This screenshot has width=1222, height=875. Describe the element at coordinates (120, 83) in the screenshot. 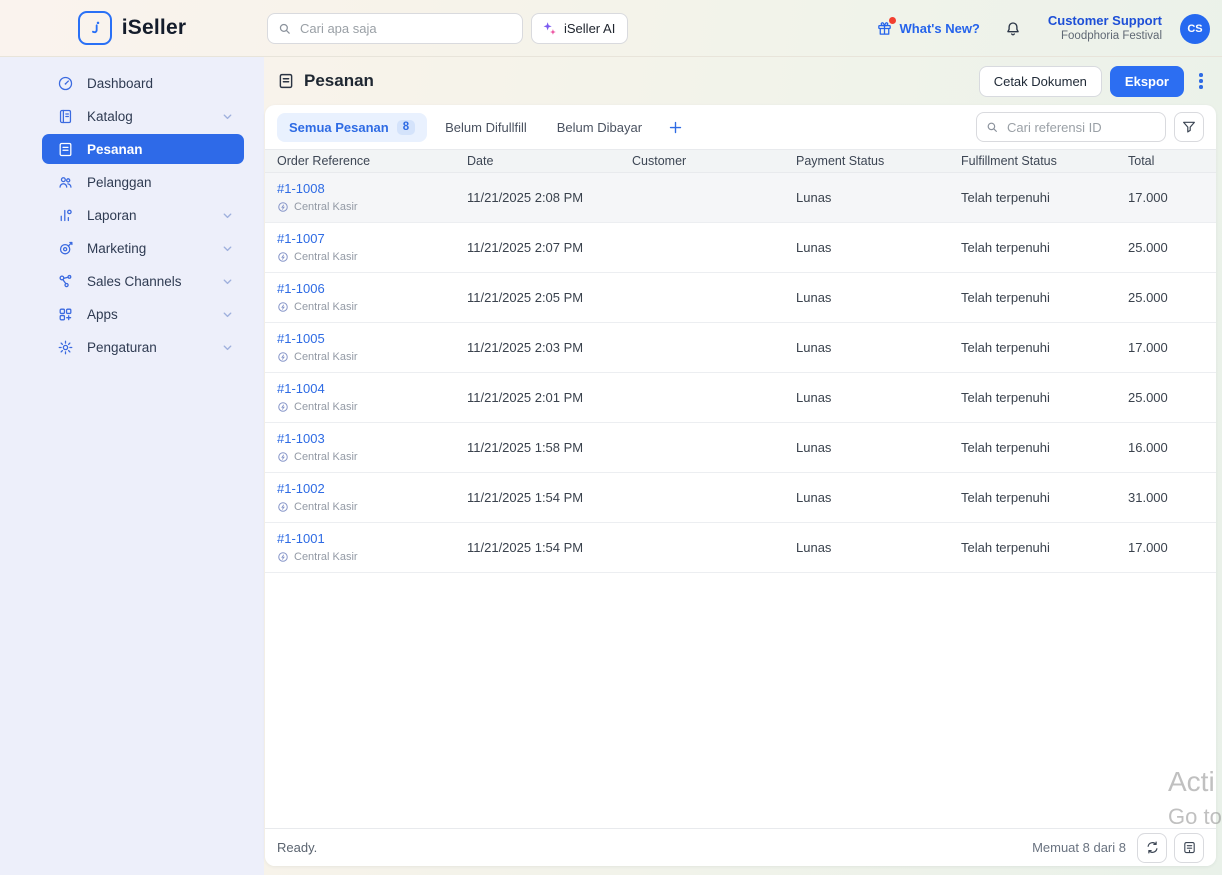

I see `sidebar-item-label: Dashboard` at that location.